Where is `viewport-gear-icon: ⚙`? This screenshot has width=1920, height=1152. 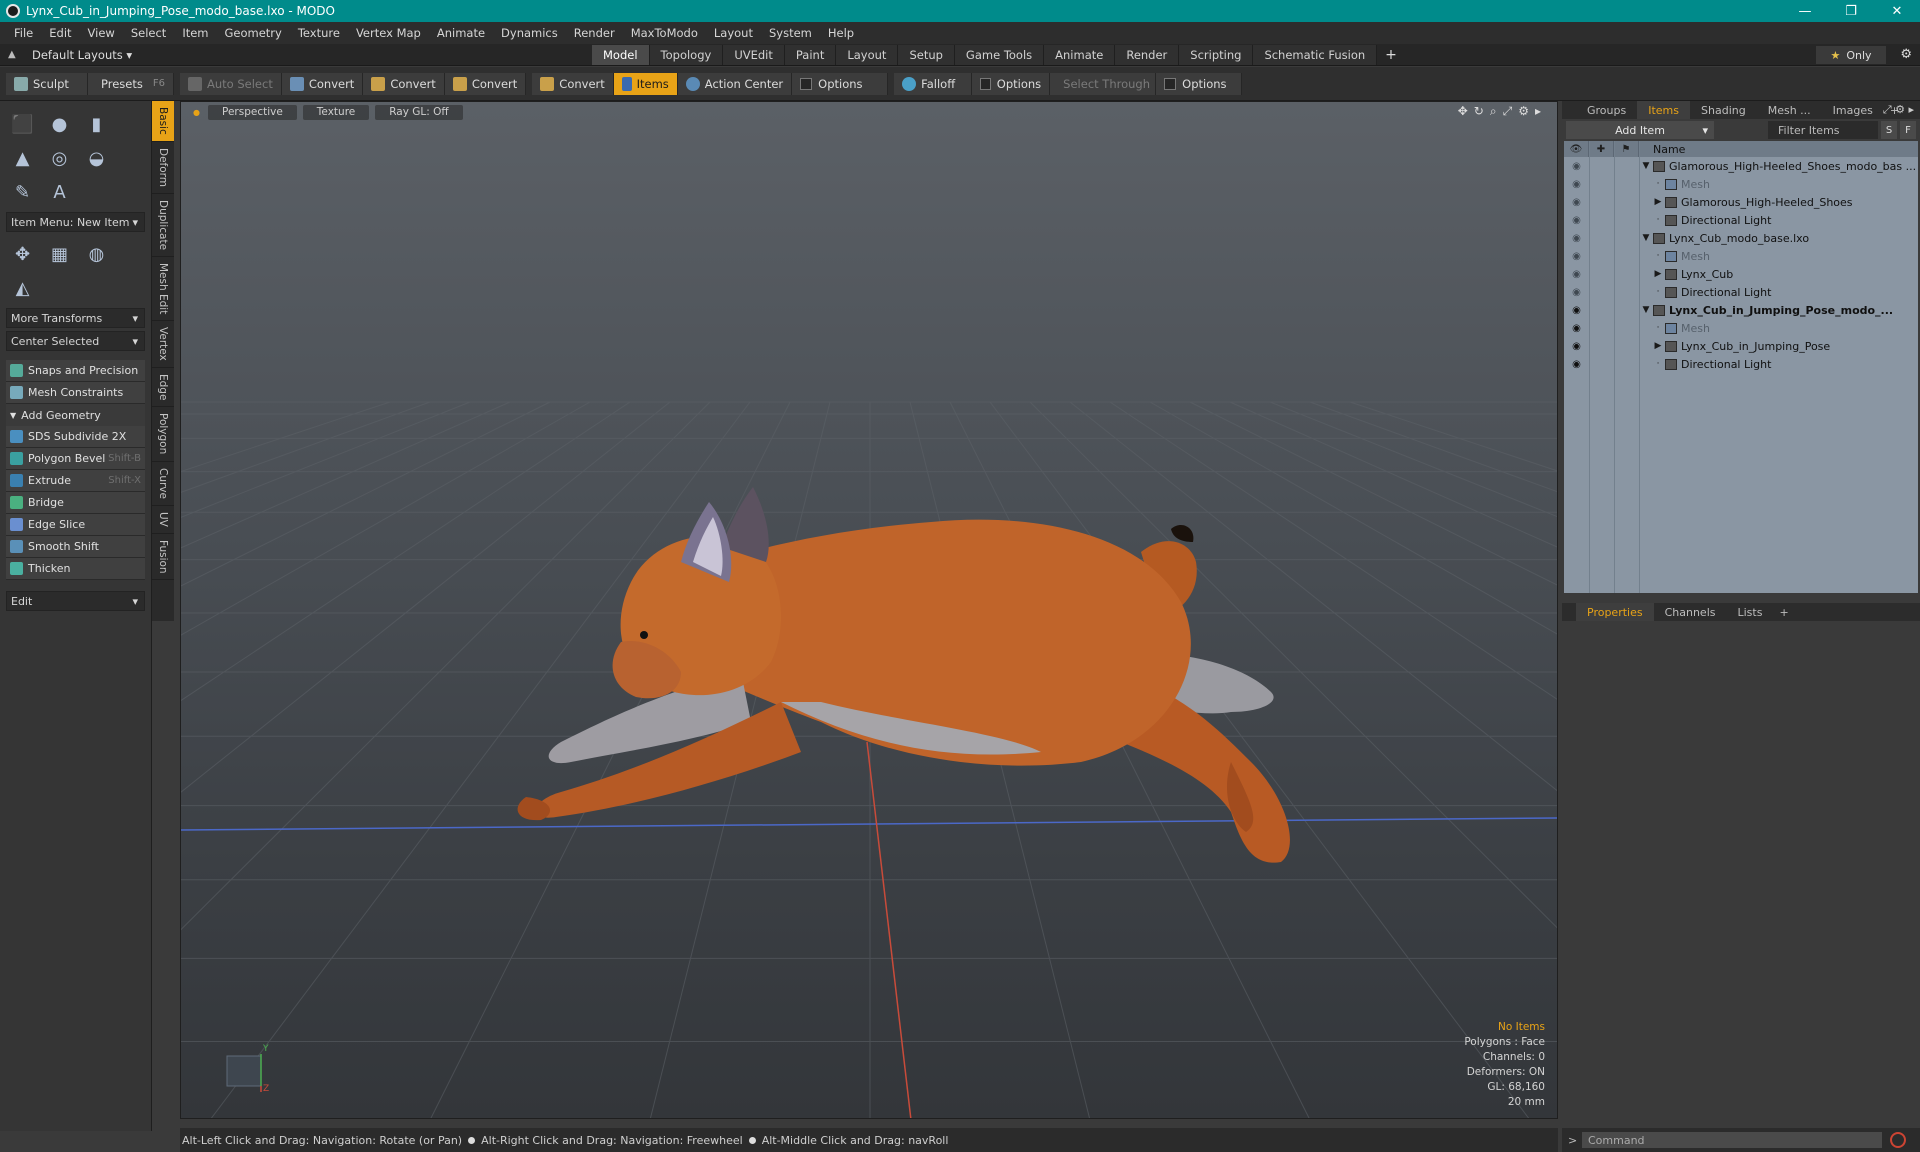 viewport-gear-icon: ⚙ is located at coordinates (1523, 111).